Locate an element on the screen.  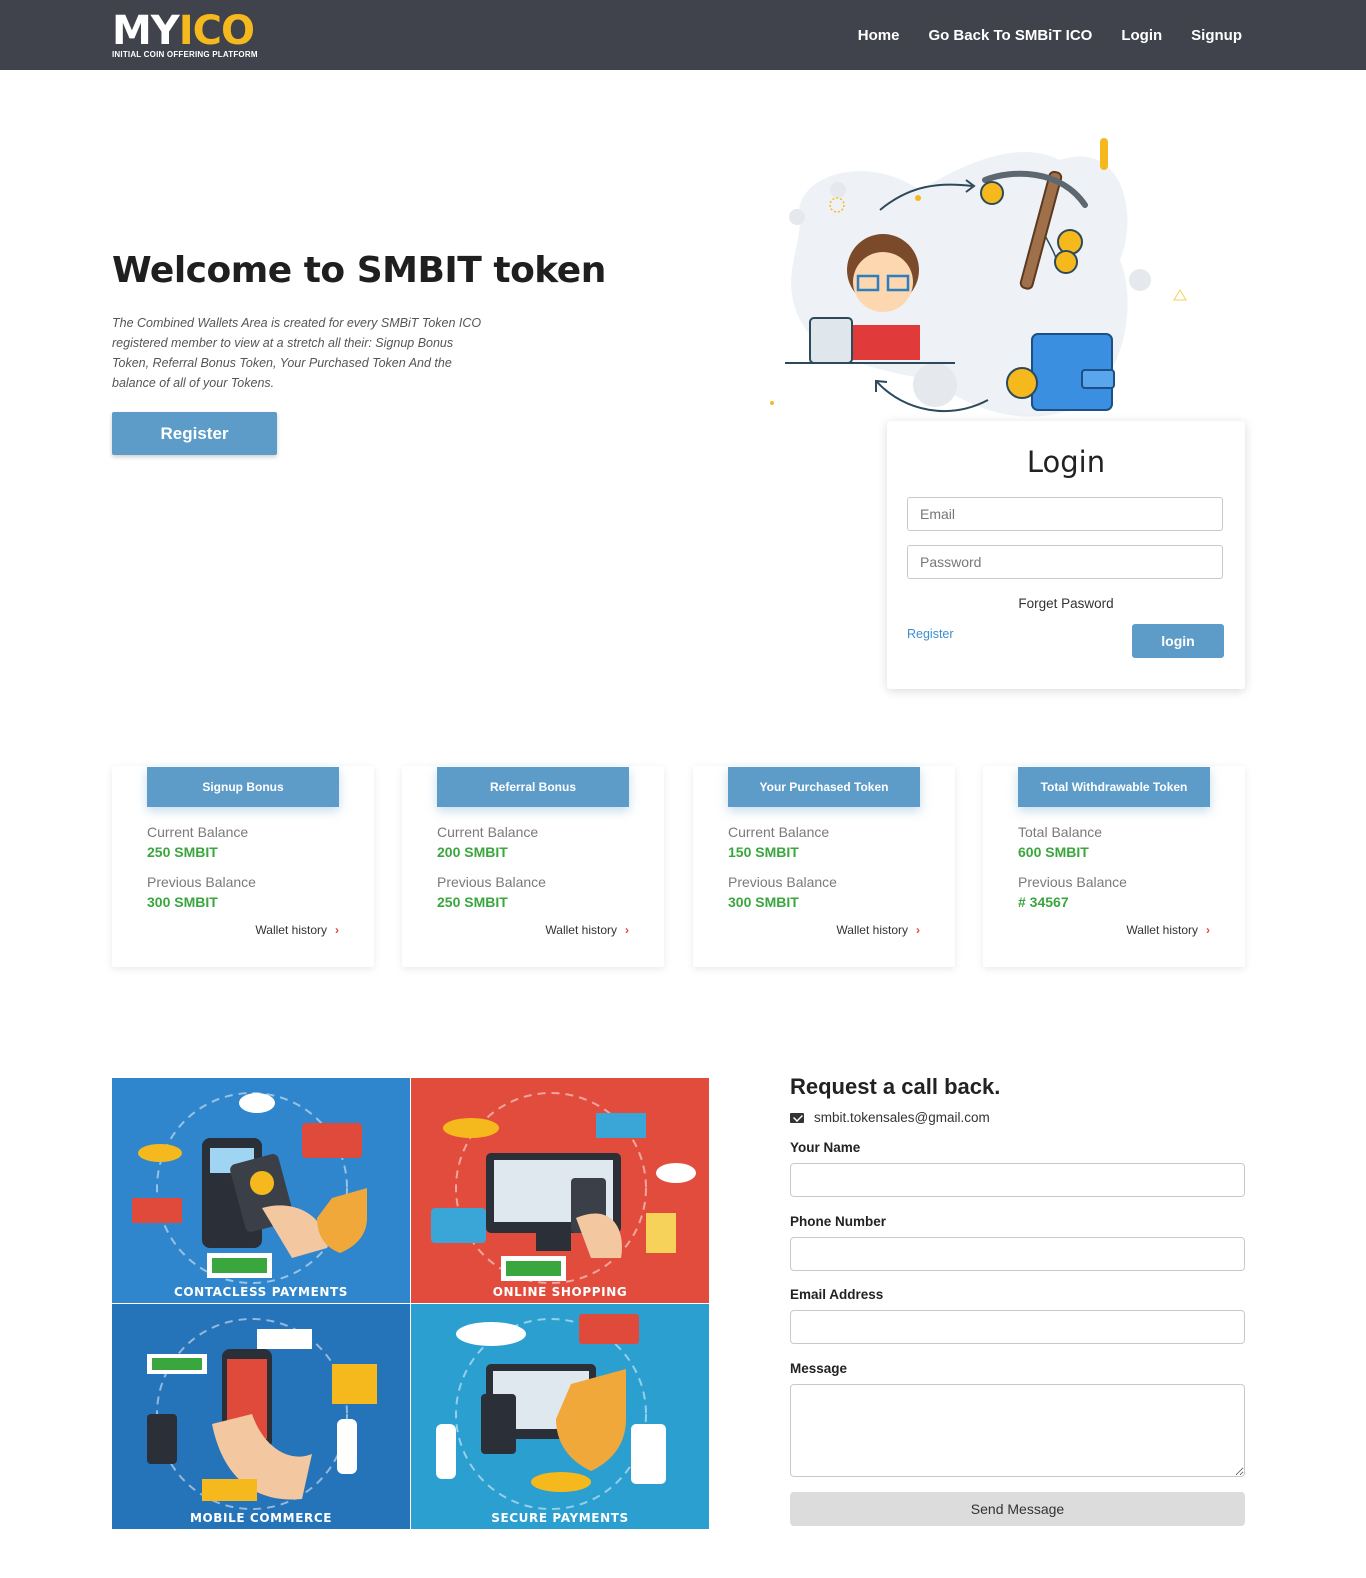
callback-title: Request a call back. is located at coordinates (895, 1086).